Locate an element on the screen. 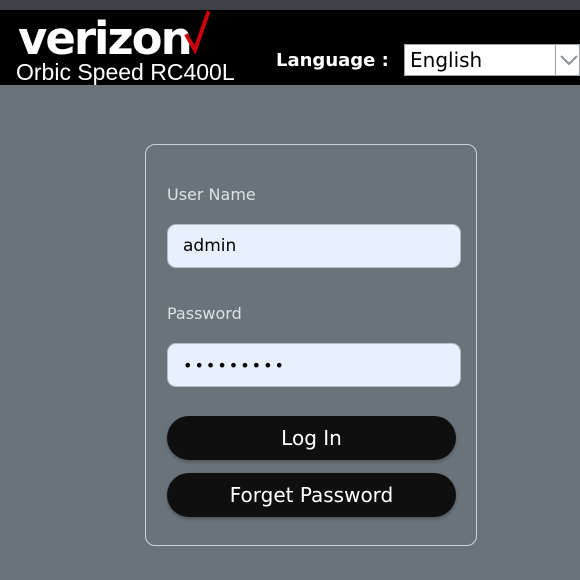  password-input is located at coordinates (314, 365).